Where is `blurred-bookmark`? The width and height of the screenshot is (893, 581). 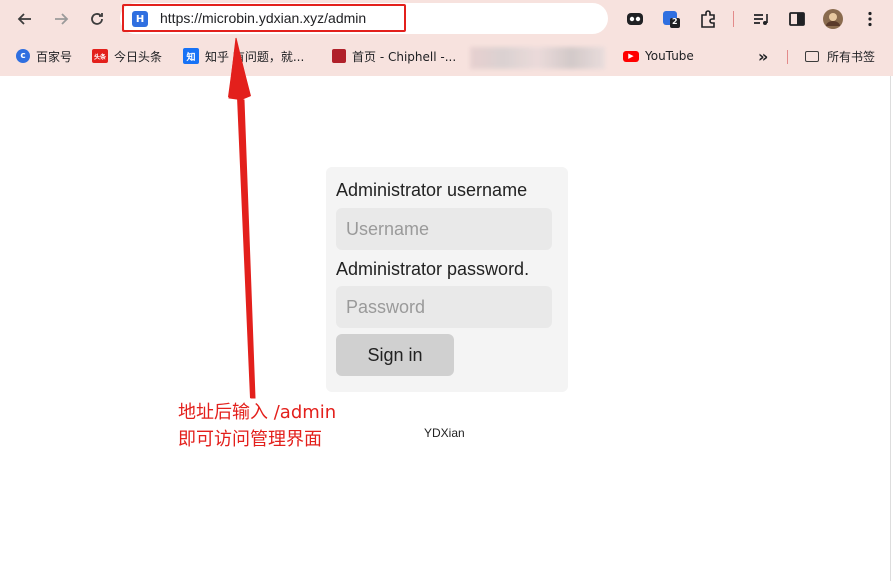 blurred-bookmark is located at coordinates (537, 58).